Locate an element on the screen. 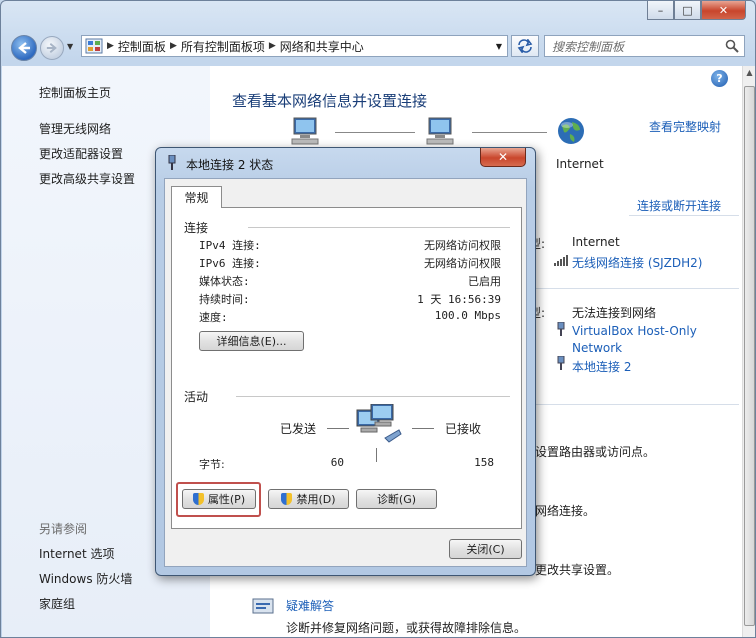 The height and width of the screenshot is (638, 756). refresh-button is located at coordinates (525, 46).